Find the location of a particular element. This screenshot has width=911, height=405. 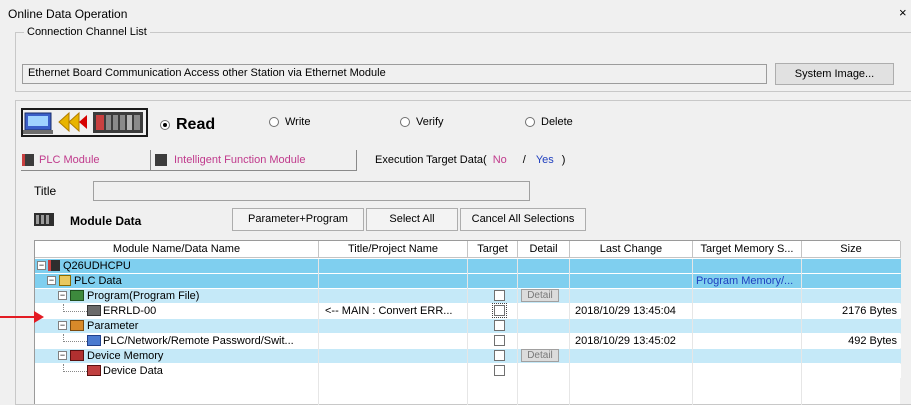

tab-underline is located at coordinates (189, 170).